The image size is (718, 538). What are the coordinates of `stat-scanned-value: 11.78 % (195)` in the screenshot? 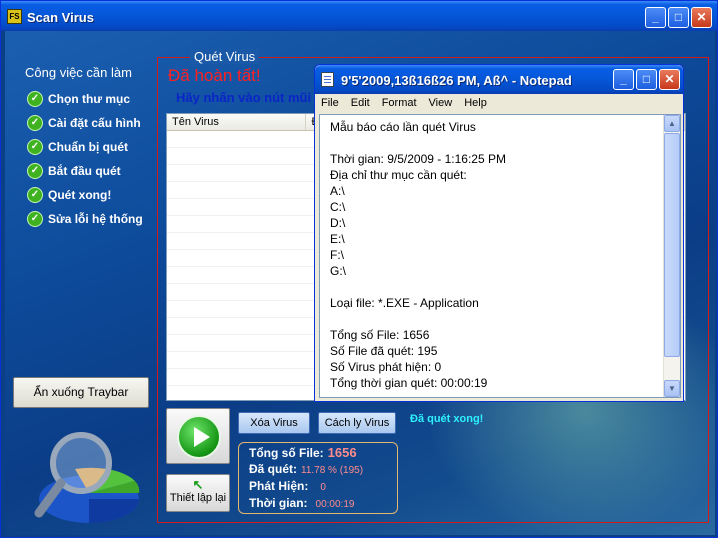 It's located at (332, 470).